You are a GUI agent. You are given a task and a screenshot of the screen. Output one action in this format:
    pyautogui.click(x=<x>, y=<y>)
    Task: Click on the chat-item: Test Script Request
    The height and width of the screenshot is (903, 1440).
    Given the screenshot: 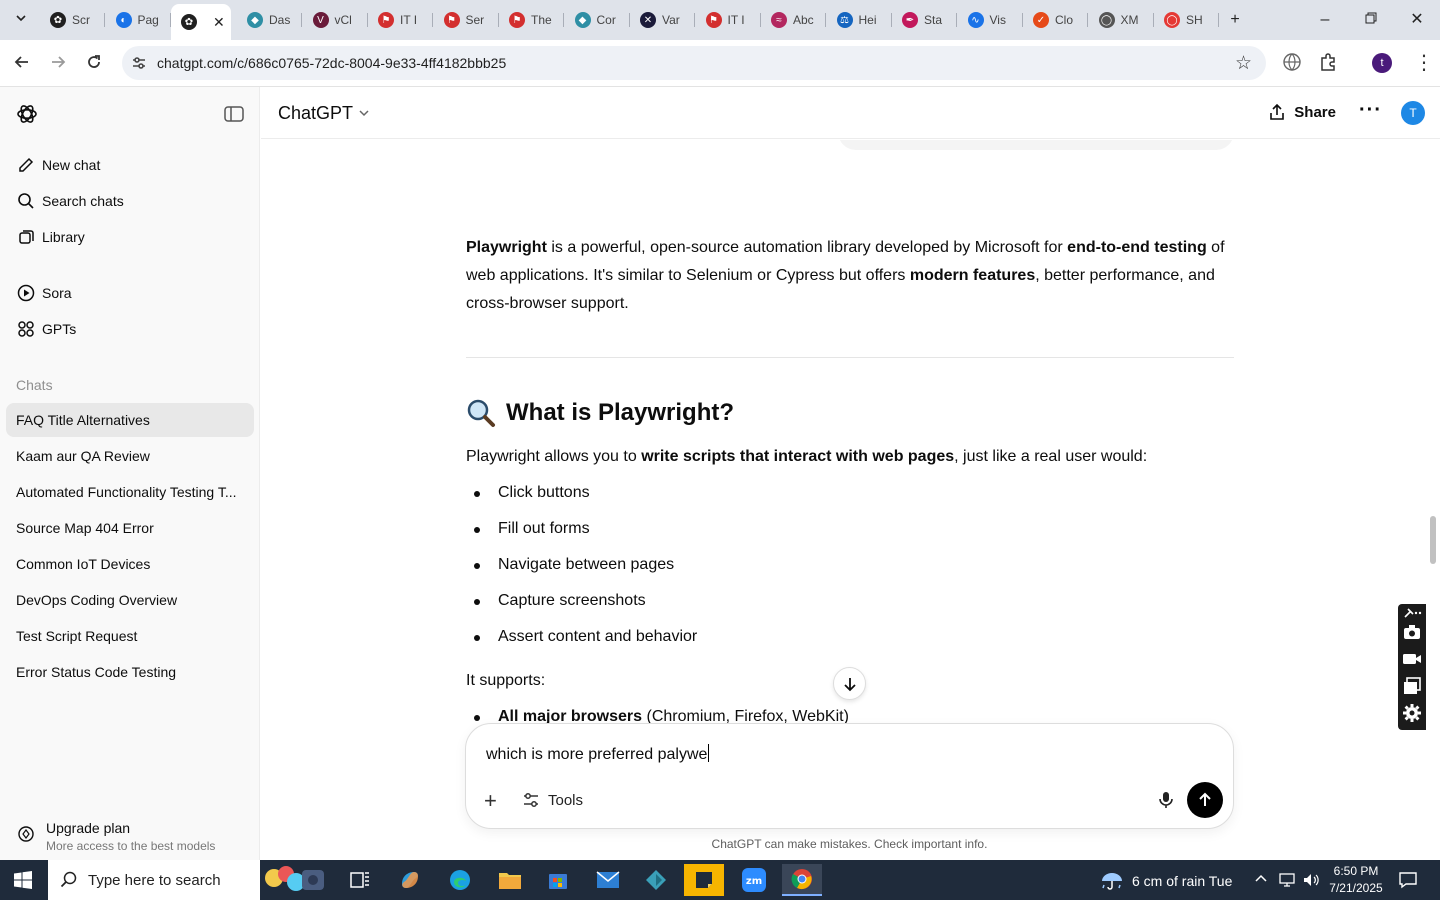 What is the action you would take?
    pyautogui.click(x=130, y=636)
    